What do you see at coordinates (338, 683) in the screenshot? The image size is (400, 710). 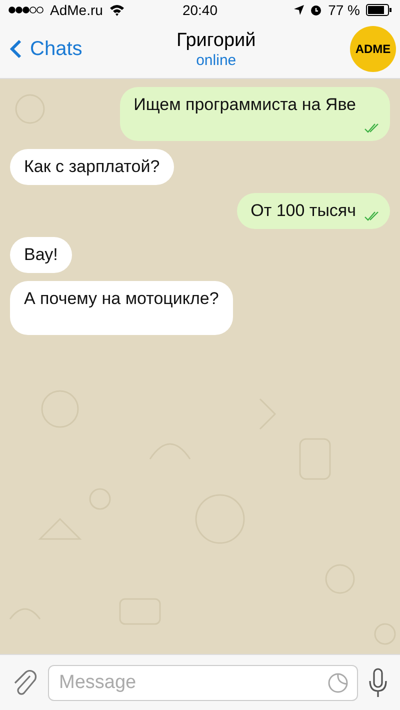 I see `sticker-icon` at bounding box center [338, 683].